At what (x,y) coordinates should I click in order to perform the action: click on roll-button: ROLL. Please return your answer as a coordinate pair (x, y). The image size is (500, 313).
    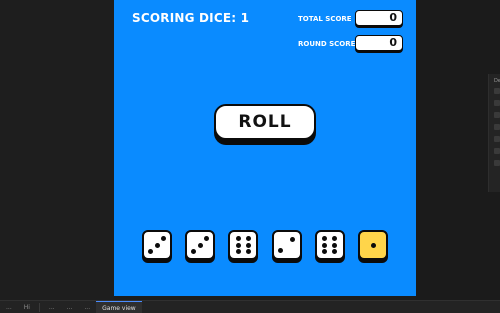
    Looking at the image, I should click on (265, 122).